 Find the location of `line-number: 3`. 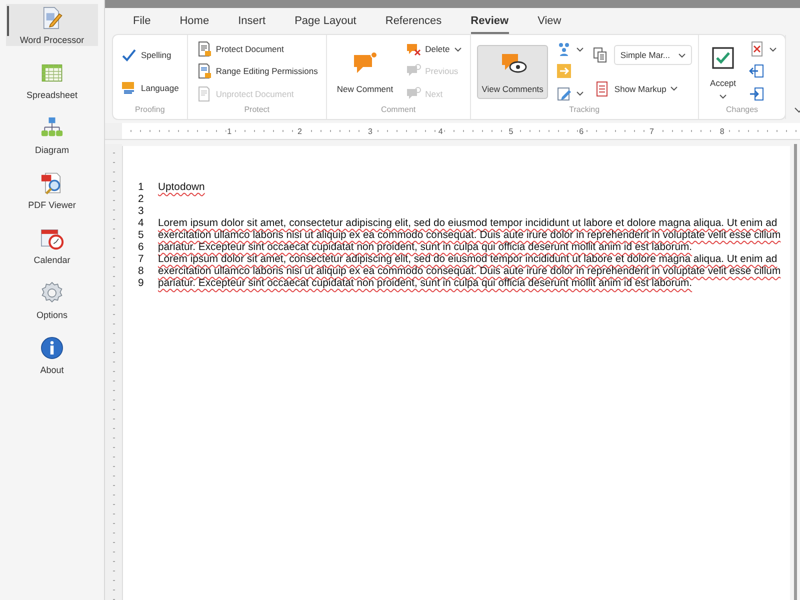

line-number: 3 is located at coordinates (141, 212).